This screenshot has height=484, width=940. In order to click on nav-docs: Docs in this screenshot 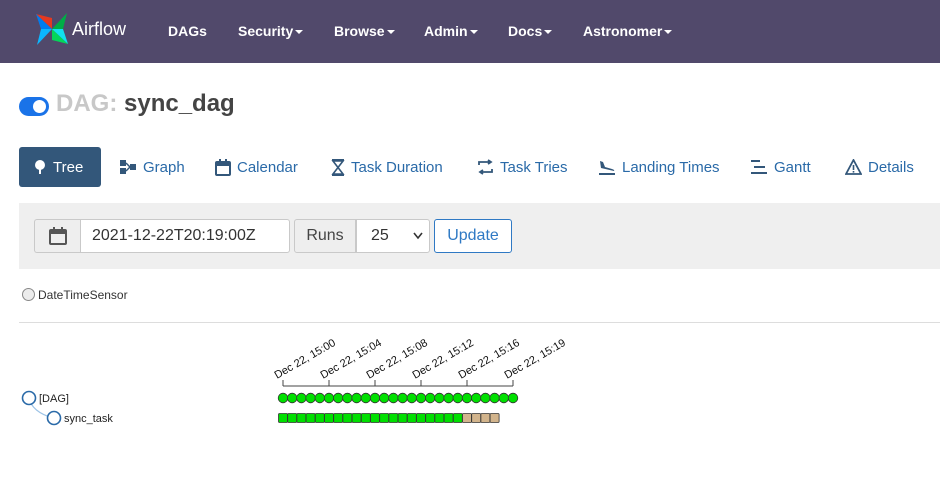, I will do `click(530, 31)`.